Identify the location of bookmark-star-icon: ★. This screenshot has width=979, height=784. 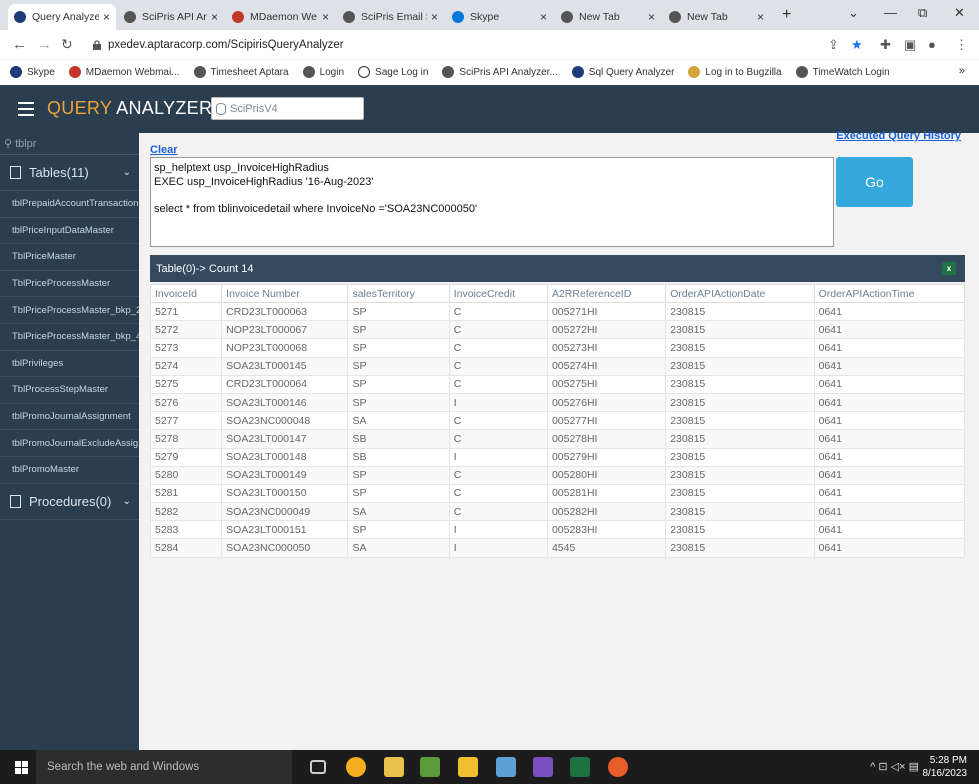
(857, 45).